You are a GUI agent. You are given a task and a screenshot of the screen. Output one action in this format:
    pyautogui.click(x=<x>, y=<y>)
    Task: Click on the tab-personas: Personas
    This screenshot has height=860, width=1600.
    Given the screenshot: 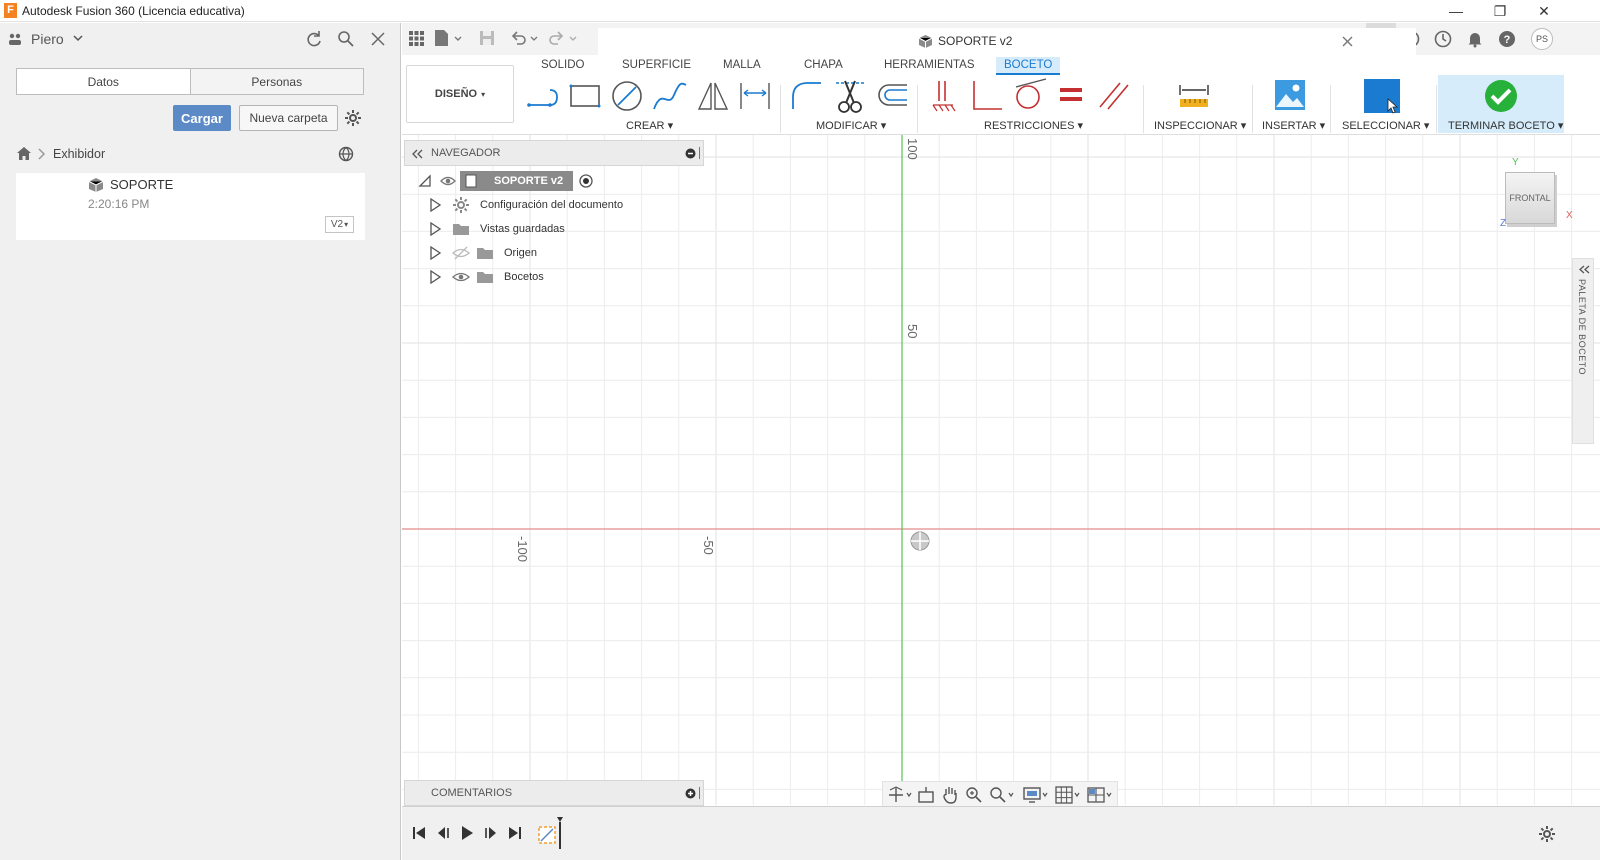 What is the action you would take?
    pyautogui.click(x=276, y=81)
    